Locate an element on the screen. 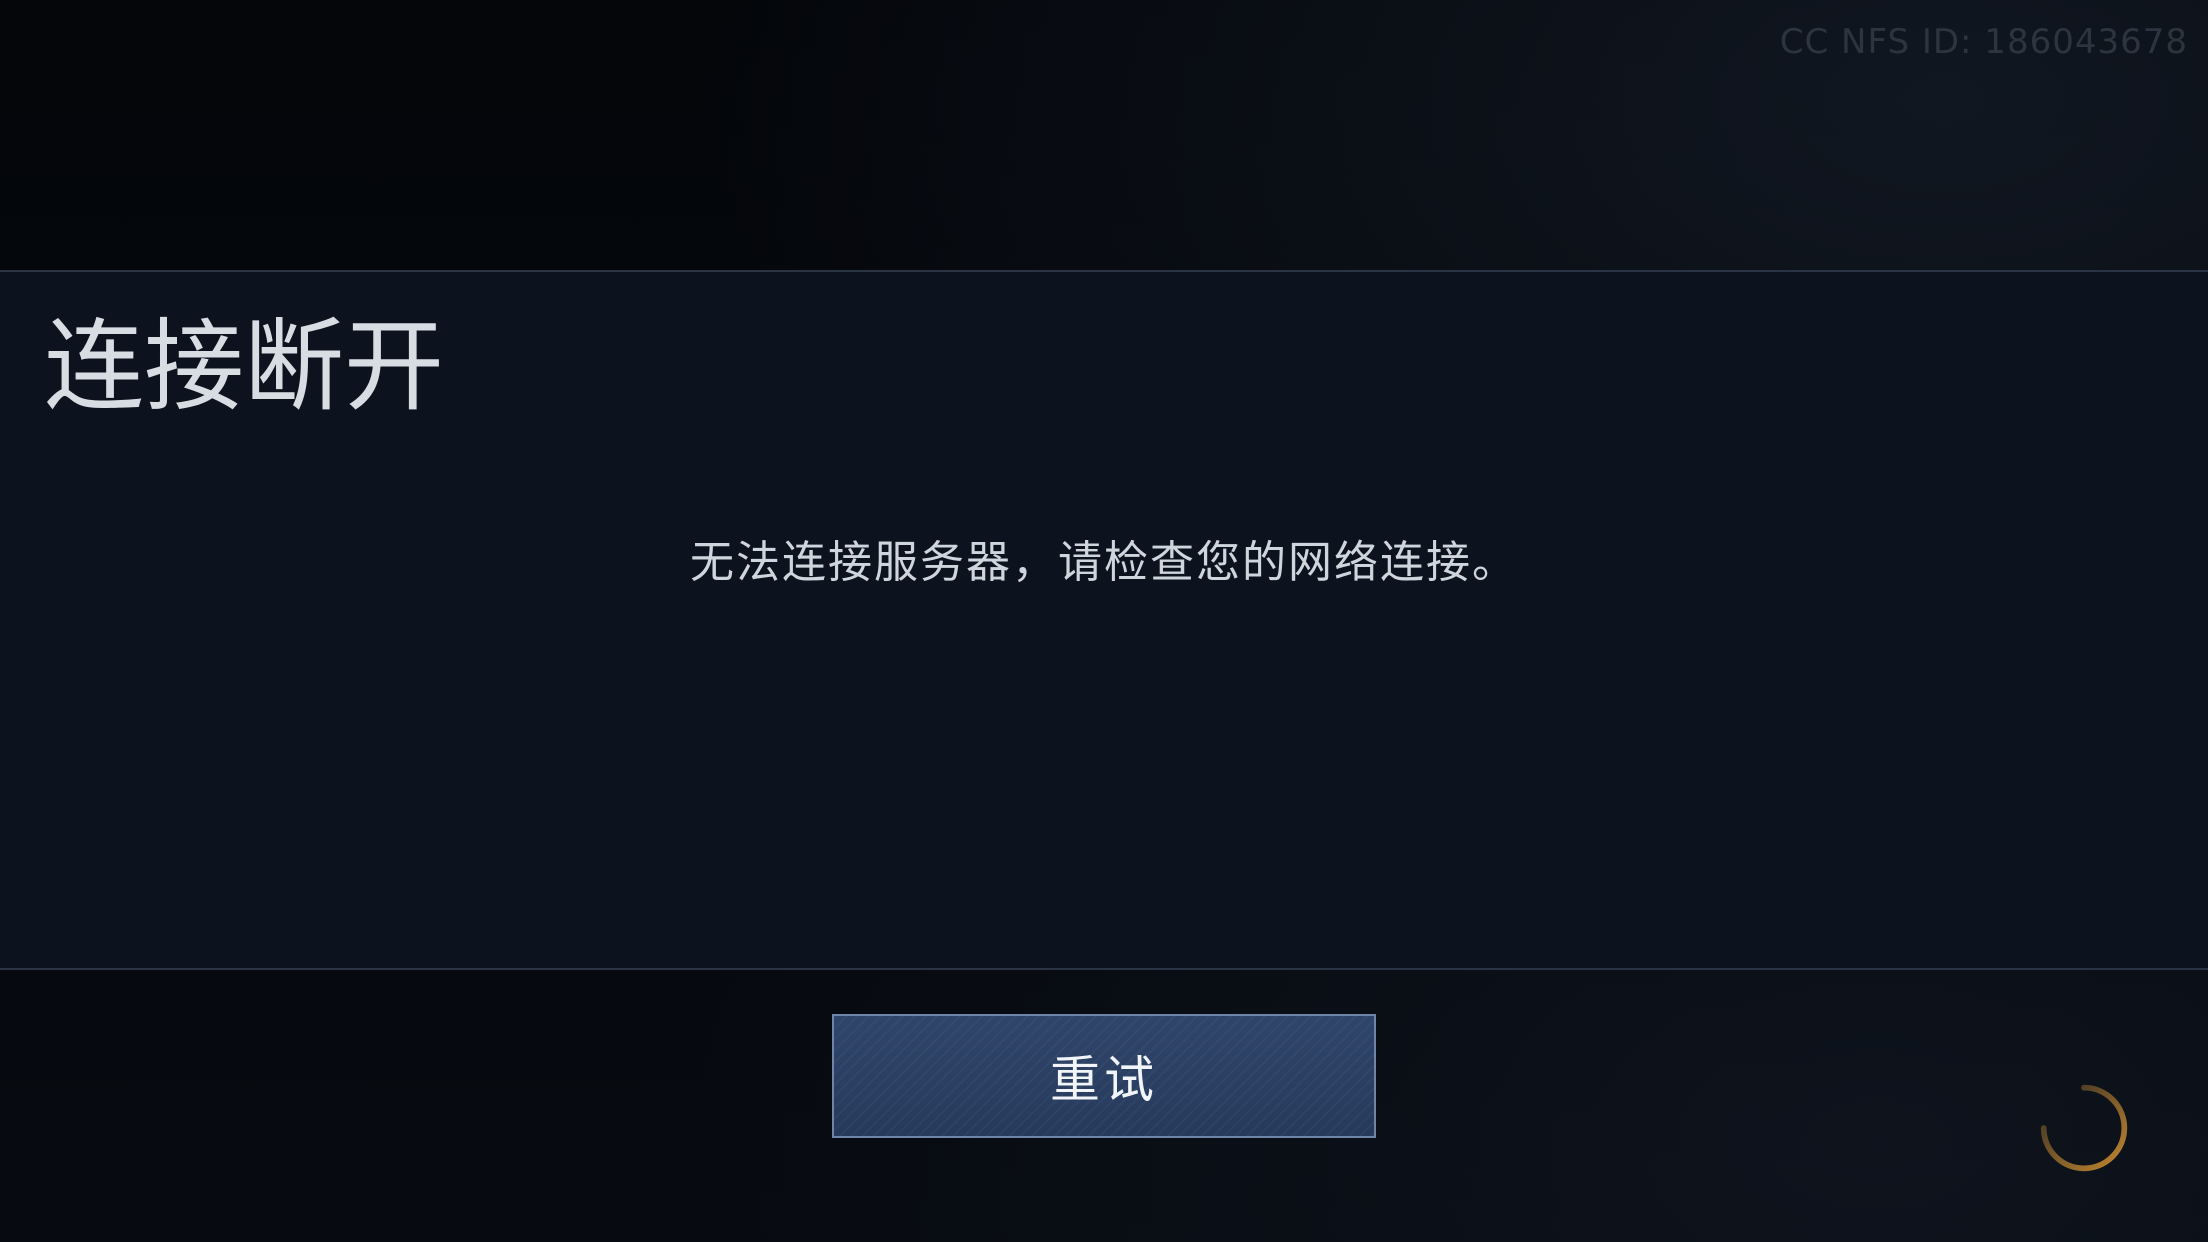  retry-button-label: 重试 is located at coordinates (1104, 1080).